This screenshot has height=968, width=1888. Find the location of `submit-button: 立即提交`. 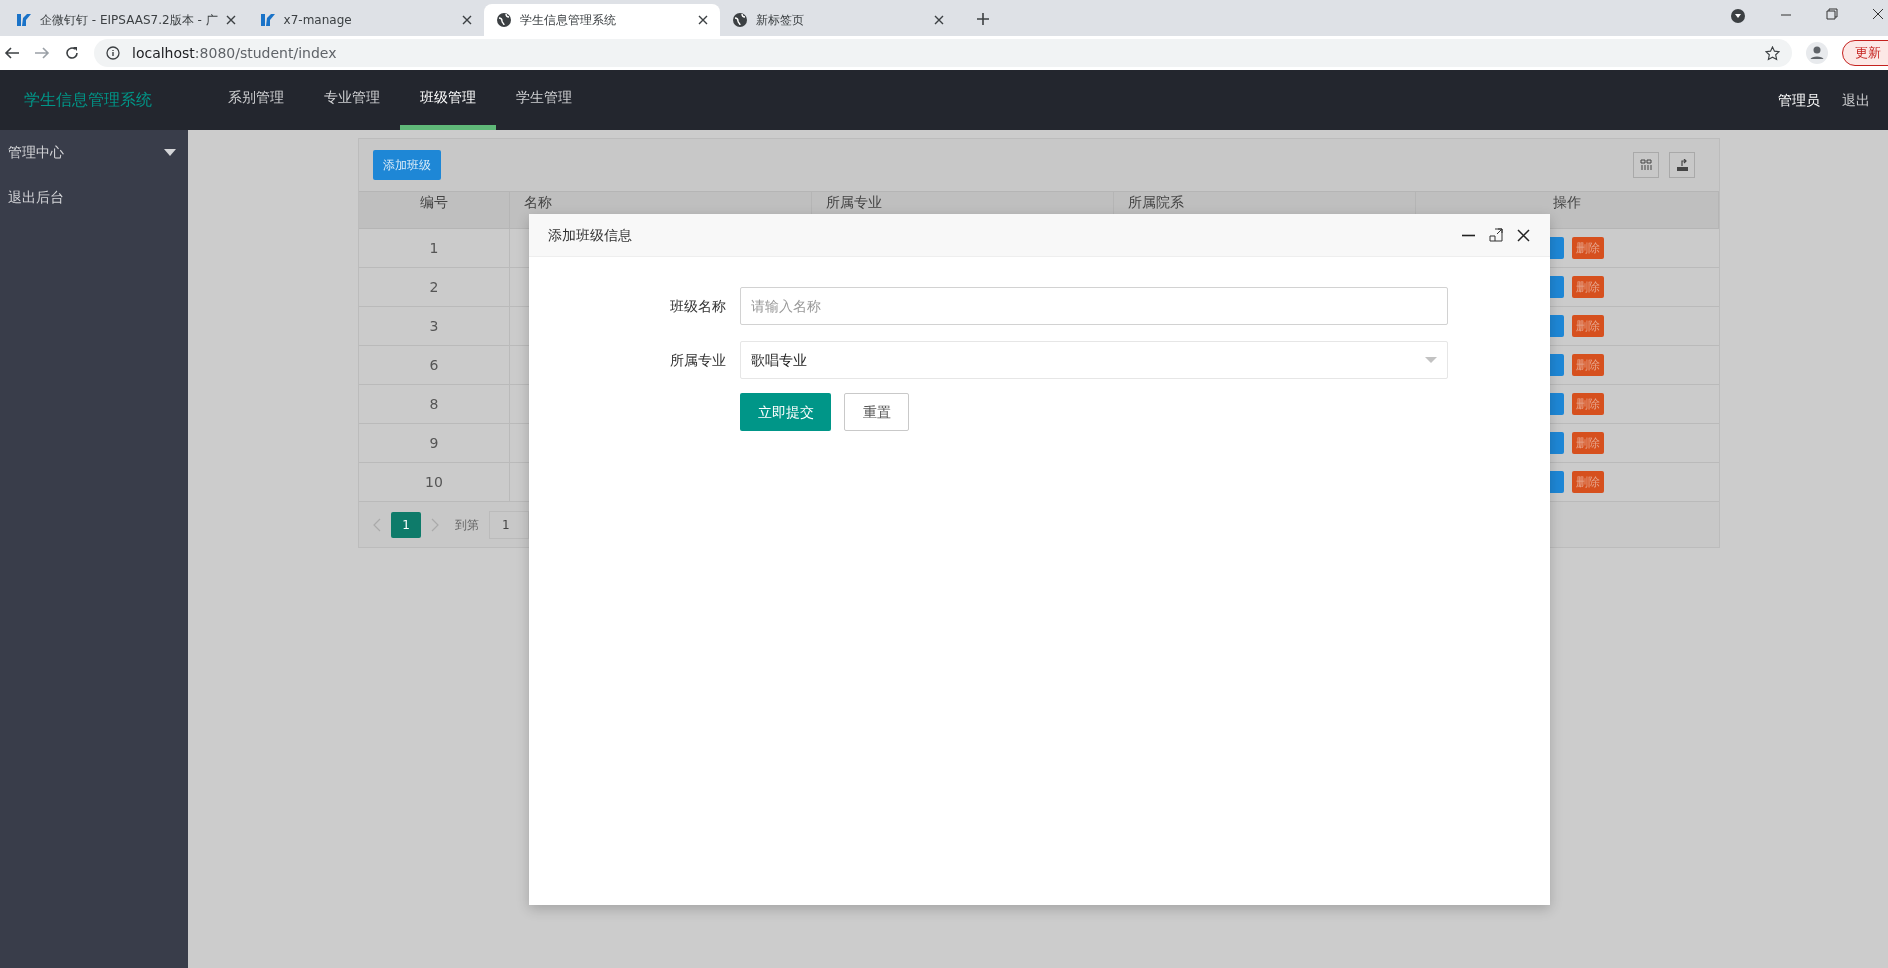

submit-button: 立即提交 is located at coordinates (785, 412).